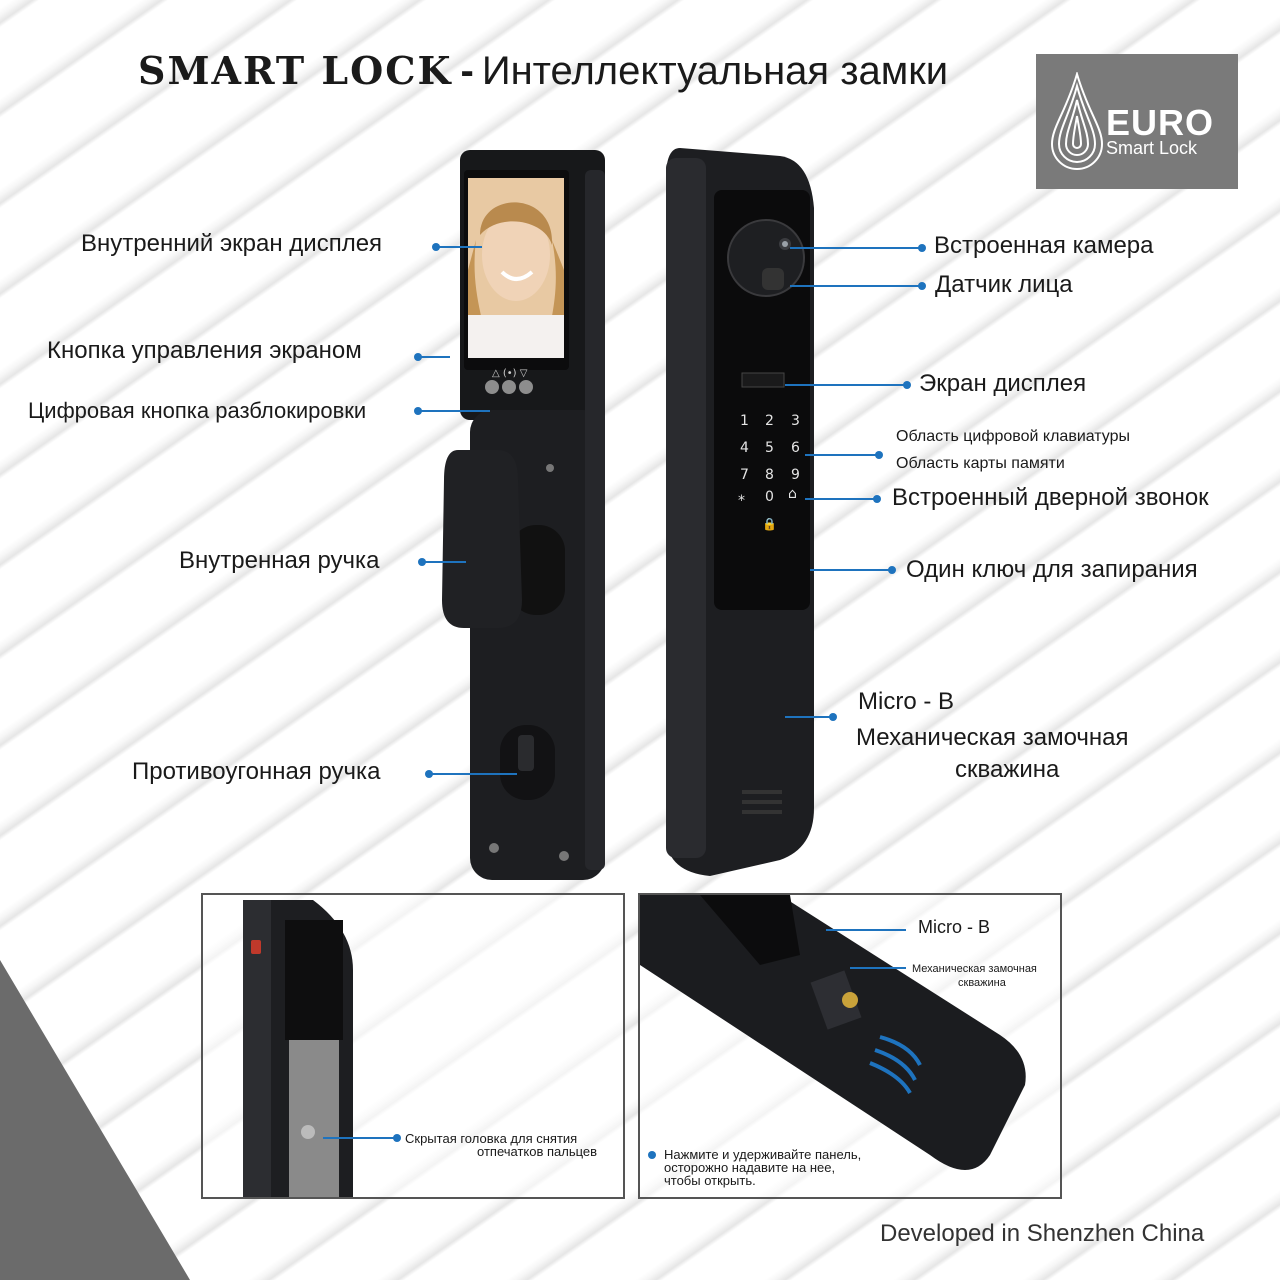  I want to click on label-inner-screen: Внутренний экран дисплея, so click(232, 243).